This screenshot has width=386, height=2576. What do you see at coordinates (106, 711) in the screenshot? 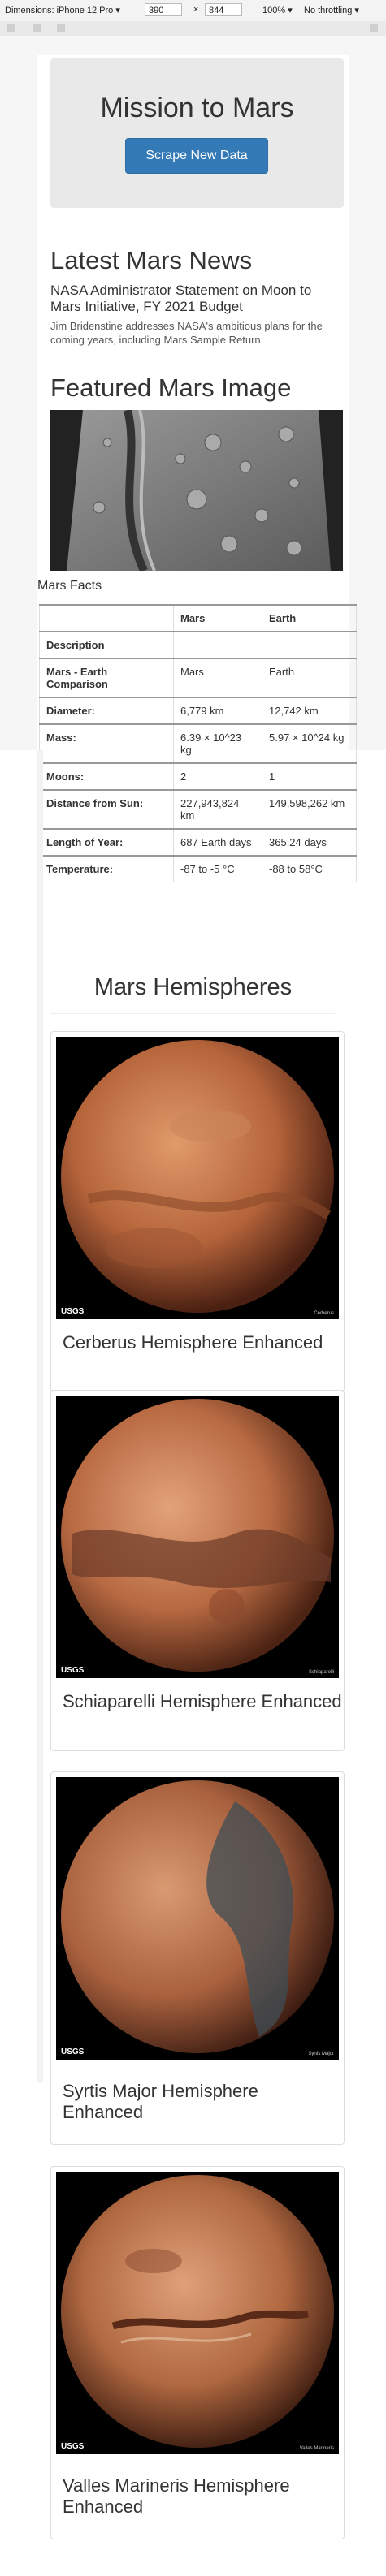
I see `row-label: Diameter:` at bounding box center [106, 711].